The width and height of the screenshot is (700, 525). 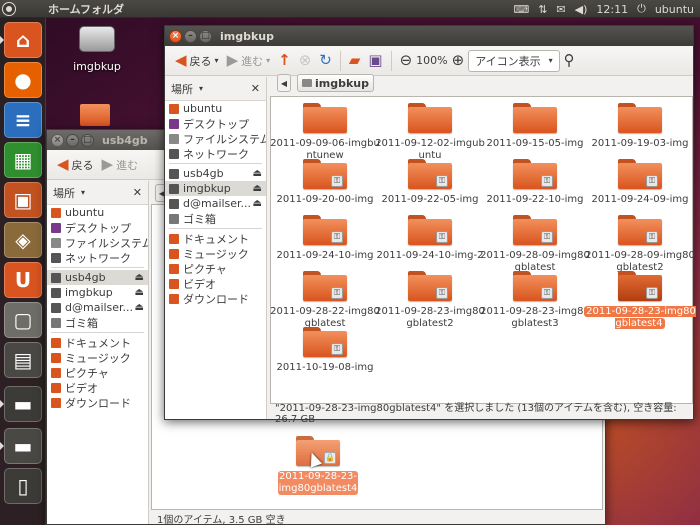 What do you see at coordinates (430, 238) in the screenshot?
I see `folder-item: ⚿ 2011-09-24-10-img-2` at bounding box center [430, 238].